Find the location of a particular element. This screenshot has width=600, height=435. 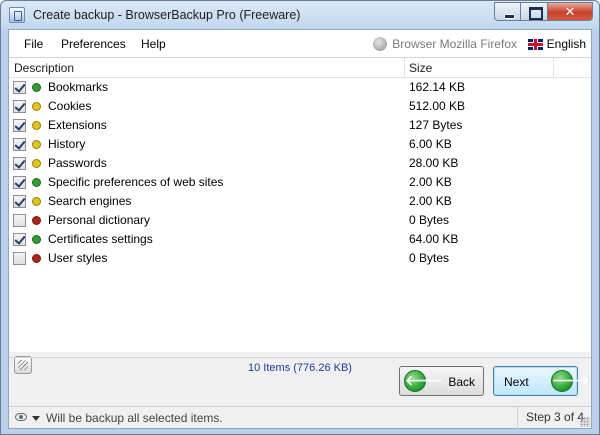

eye-icon is located at coordinates (21, 417).